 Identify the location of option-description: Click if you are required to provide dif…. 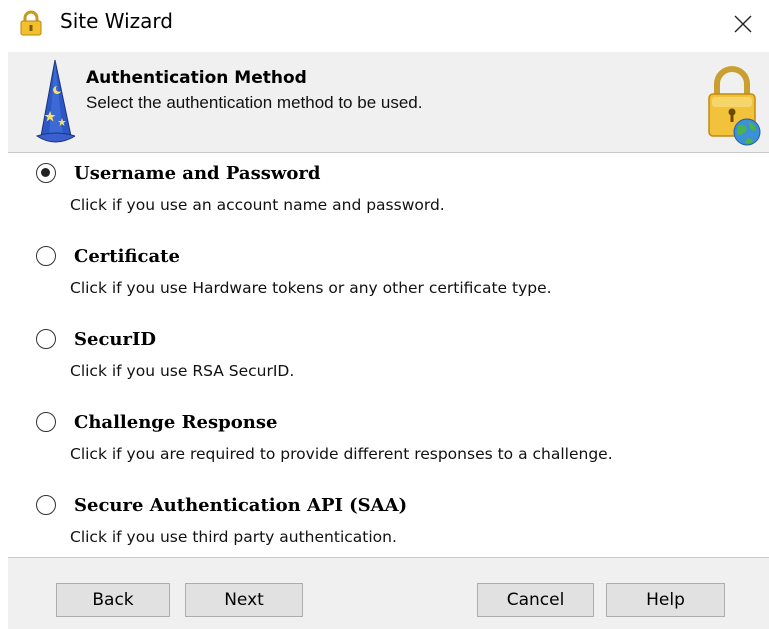
(341, 454).